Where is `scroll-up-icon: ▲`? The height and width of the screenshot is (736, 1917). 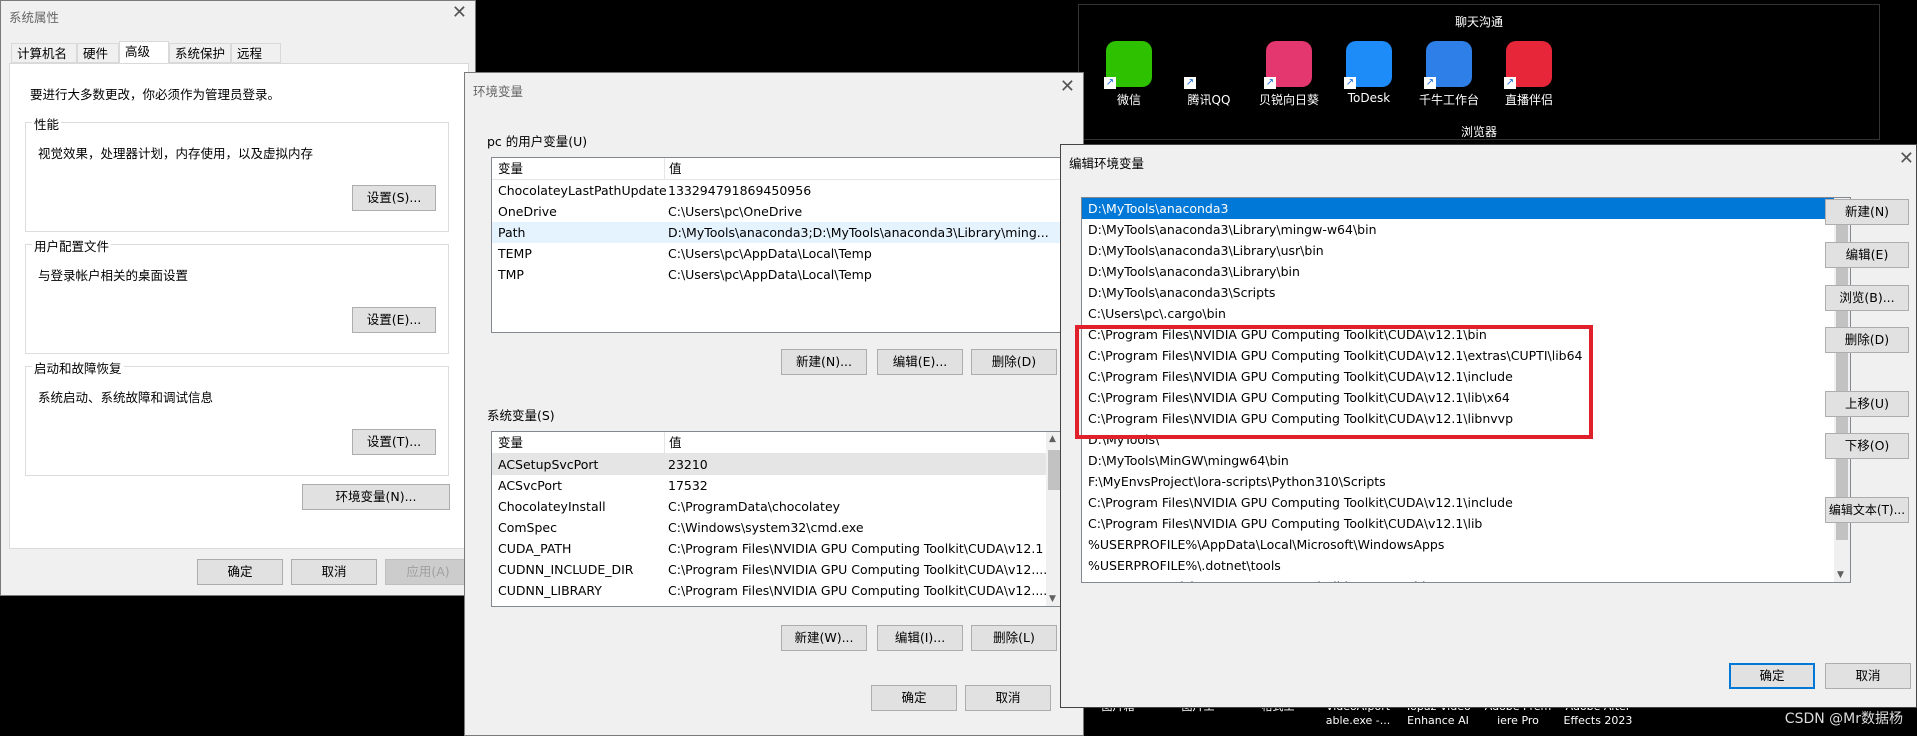
scroll-up-icon: ▲ is located at coordinates (1052, 439).